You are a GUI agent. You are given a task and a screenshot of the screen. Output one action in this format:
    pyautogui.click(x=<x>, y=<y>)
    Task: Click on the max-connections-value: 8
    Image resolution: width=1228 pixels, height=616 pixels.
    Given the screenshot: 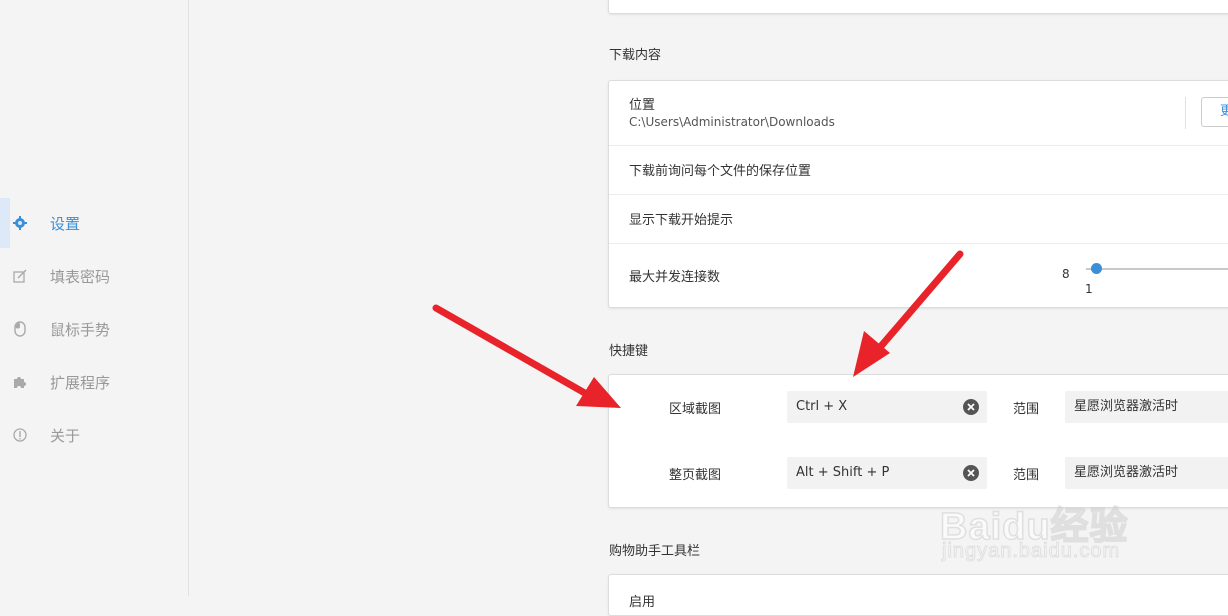 What is the action you would take?
    pyautogui.click(x=1066, y=274)
    